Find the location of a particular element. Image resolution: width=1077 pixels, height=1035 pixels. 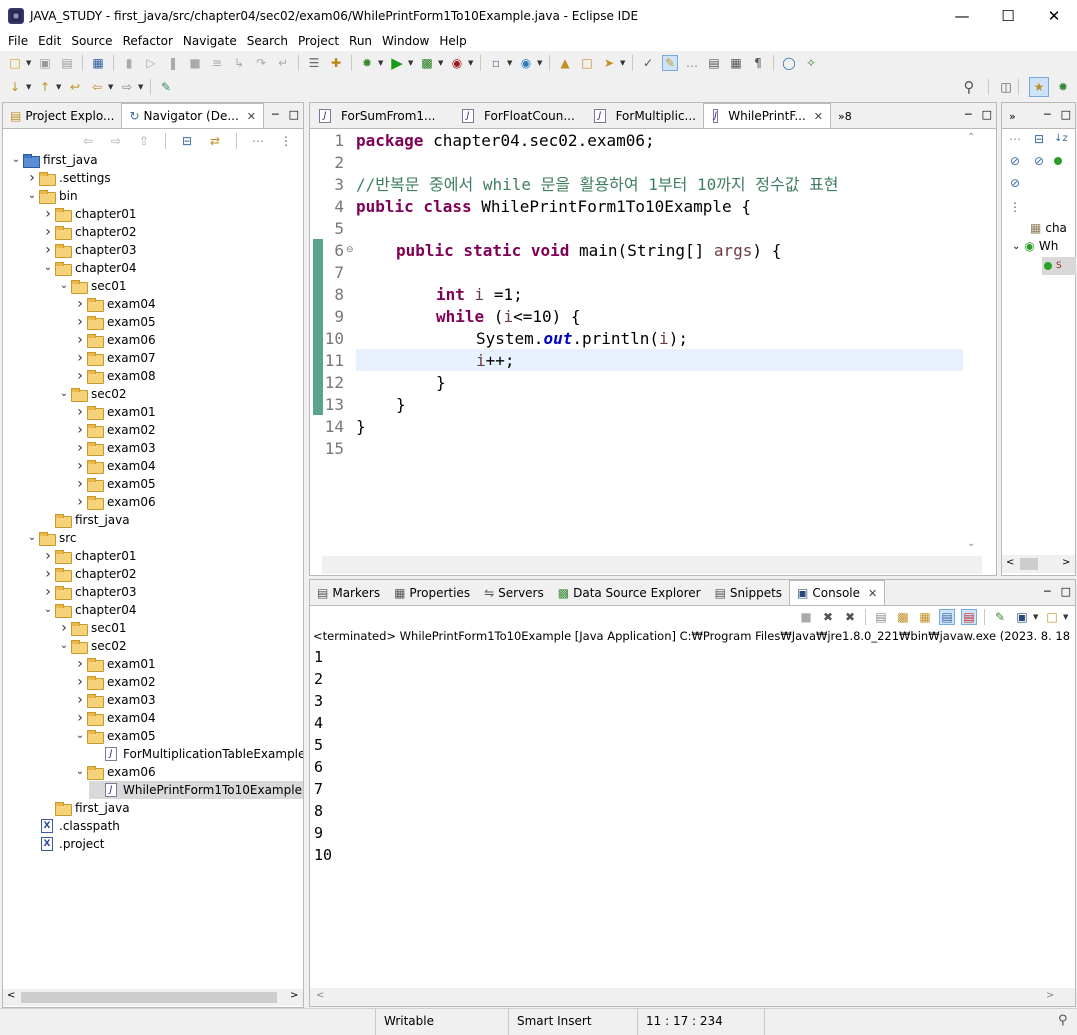

tab-properties: ▦ Properties is located at coordinates (432, 593).